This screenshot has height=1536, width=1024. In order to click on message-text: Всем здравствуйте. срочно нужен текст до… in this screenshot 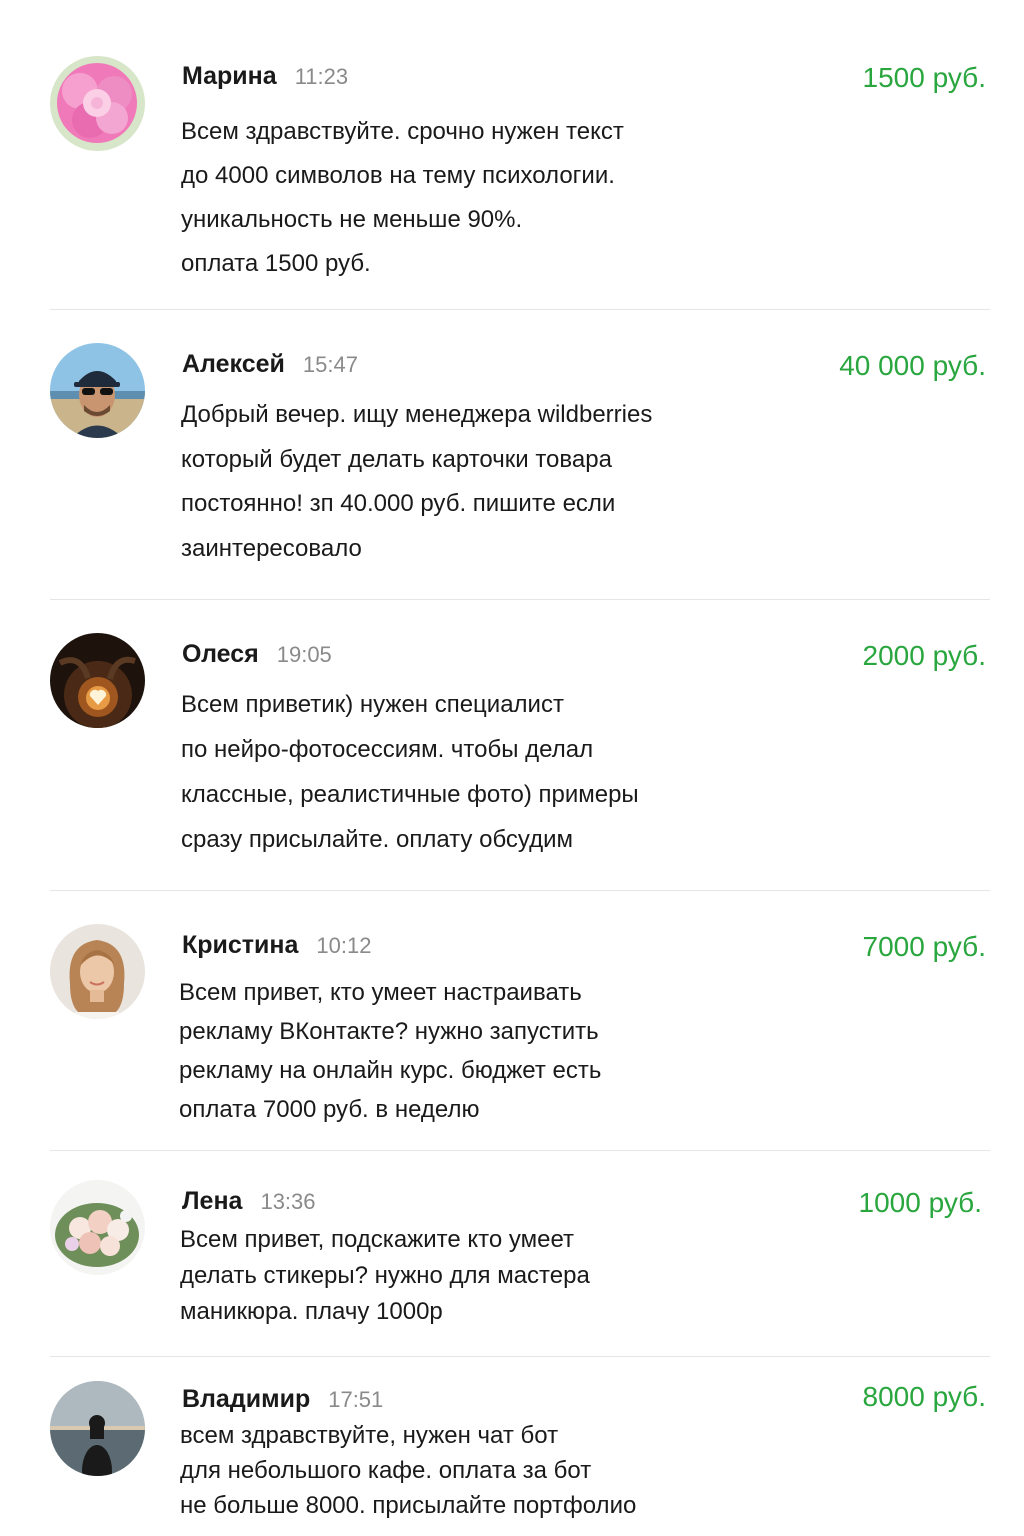, I will do `click(491, 198)`.